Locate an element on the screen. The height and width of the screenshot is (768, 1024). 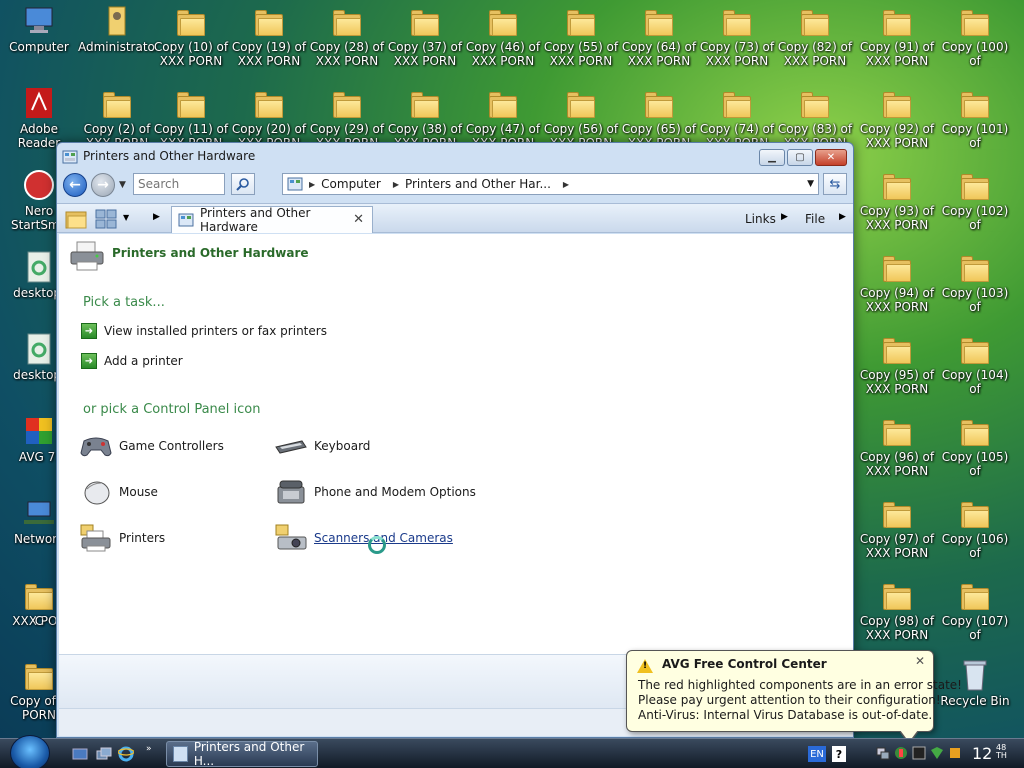
desktop-icon-recycle: Recycle Bin is located at coordinates (975, 696).